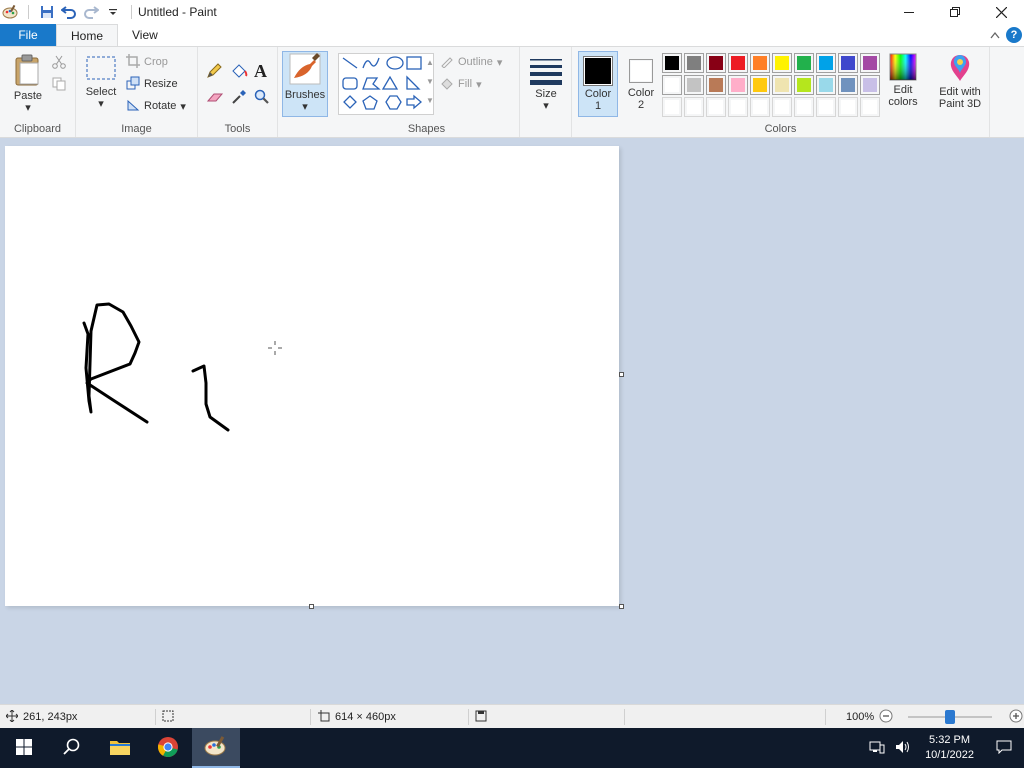 This screenshot has width=1024, height=768. I want to click on fill-bucket-icon, so click(239, 72).